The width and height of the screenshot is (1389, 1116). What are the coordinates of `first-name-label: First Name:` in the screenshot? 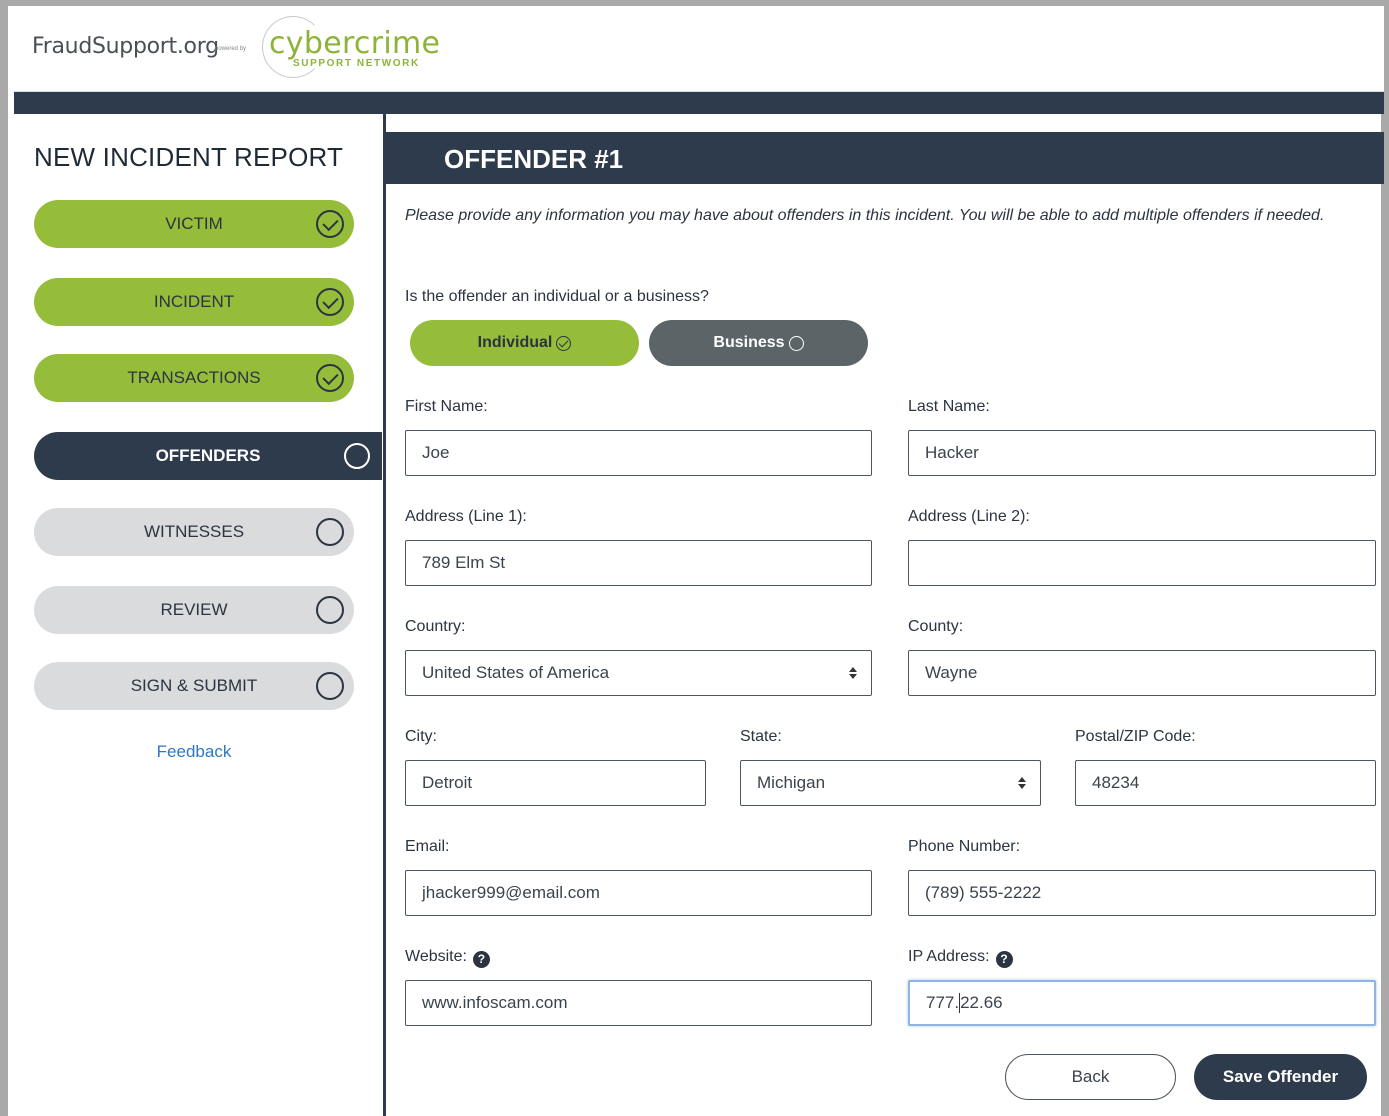 It's located at (446, 406).